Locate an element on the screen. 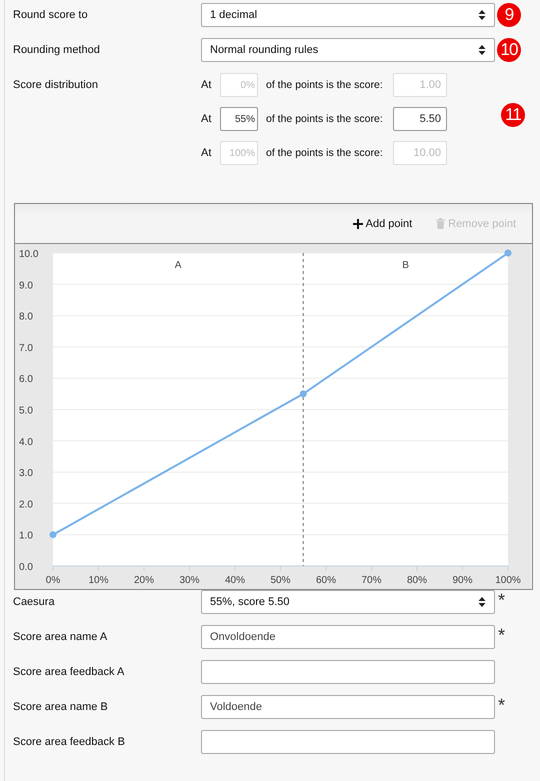 This screenshot has width=540, height=781. axis-label: 40% is located at coordinates (235, 580).